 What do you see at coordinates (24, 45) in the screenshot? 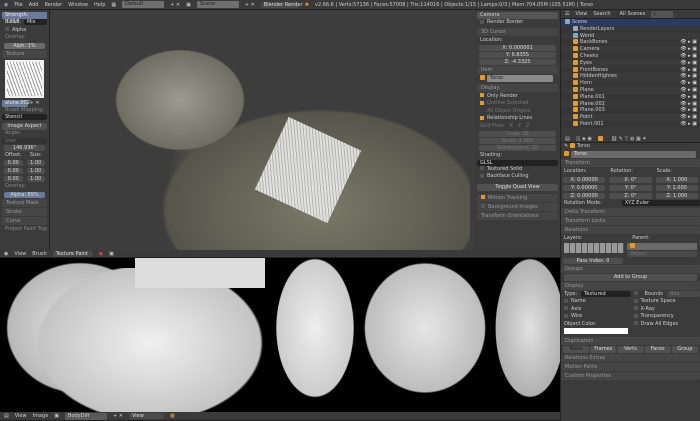
I see `overlay-alpha-field: Alph: 1%` at bounding box center [24, 45].